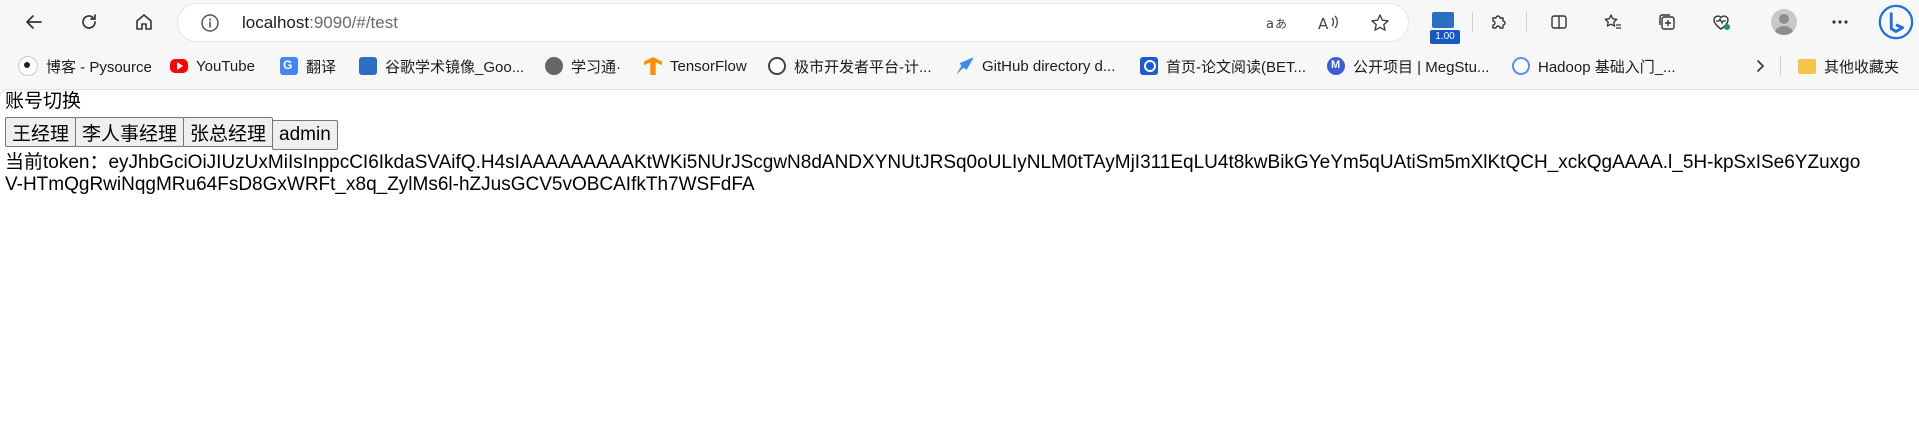  I want to click on scholar-mirror-icon, so click(368, 66).